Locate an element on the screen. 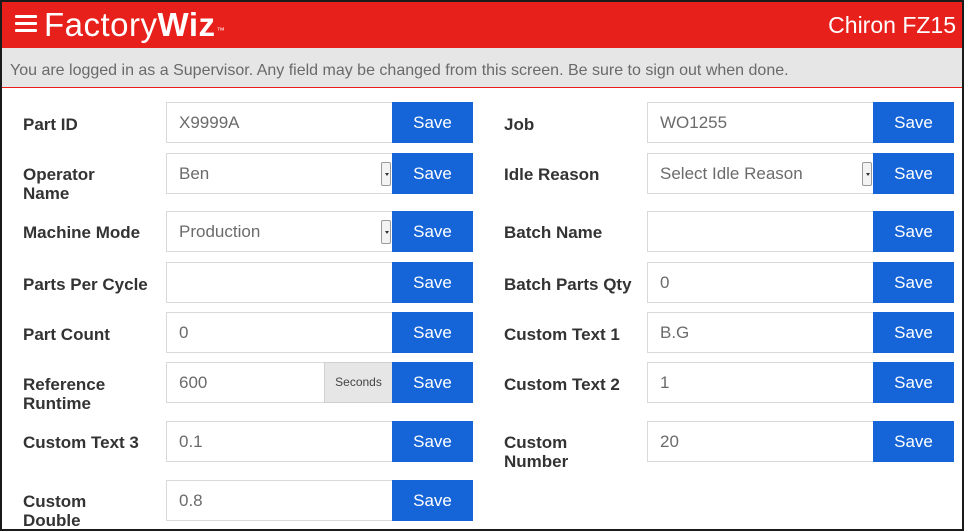 Image resolution: width=964 pixels, height=531 pixels. seconds-unit-addon: Seconds is located at coordinates (358, 382).